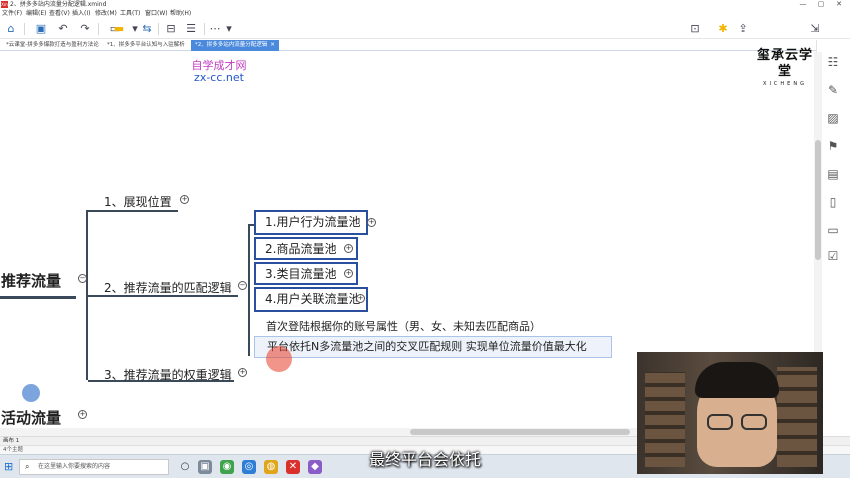 The height and width of the screenshot is (478, 850). What do you see at coordinates (424, 459) in the screenshot?
I see `video-subtitle: 最终平台会依托` at bounding box center [424, 459].